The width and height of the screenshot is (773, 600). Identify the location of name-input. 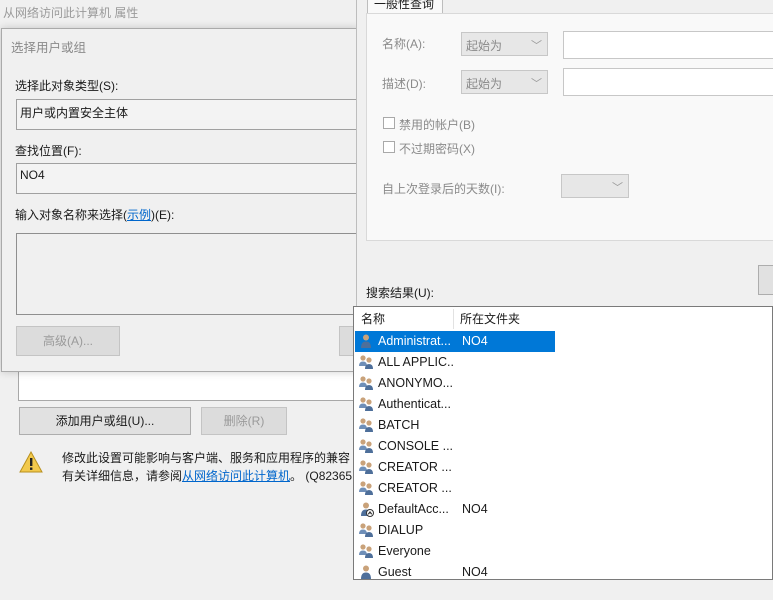
(668, 45).